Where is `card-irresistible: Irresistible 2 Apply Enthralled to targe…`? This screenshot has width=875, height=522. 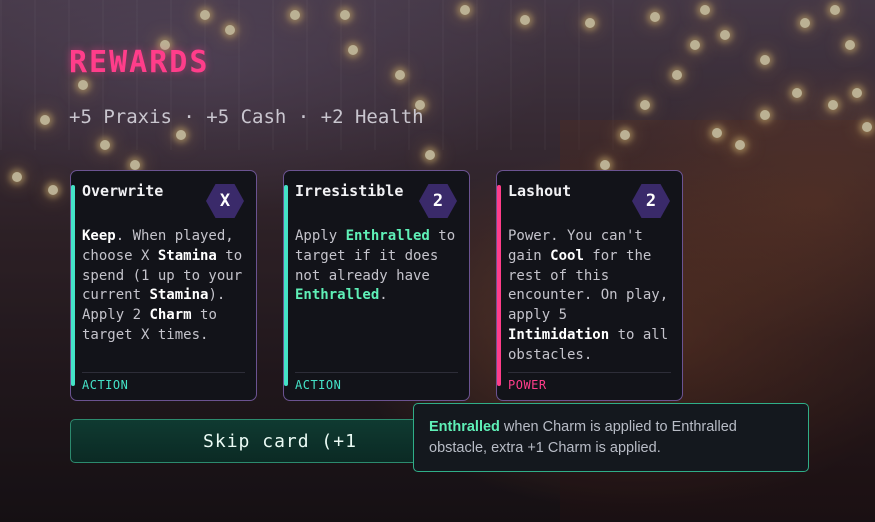
card-irresistible: Irresistible 2 Apply Enthralled to targe… is located at coordinates (376, 285).